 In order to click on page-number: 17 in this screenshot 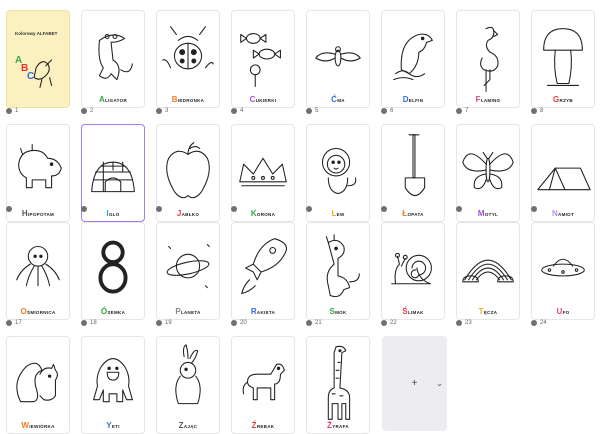, I will do `click(14, 323)`.